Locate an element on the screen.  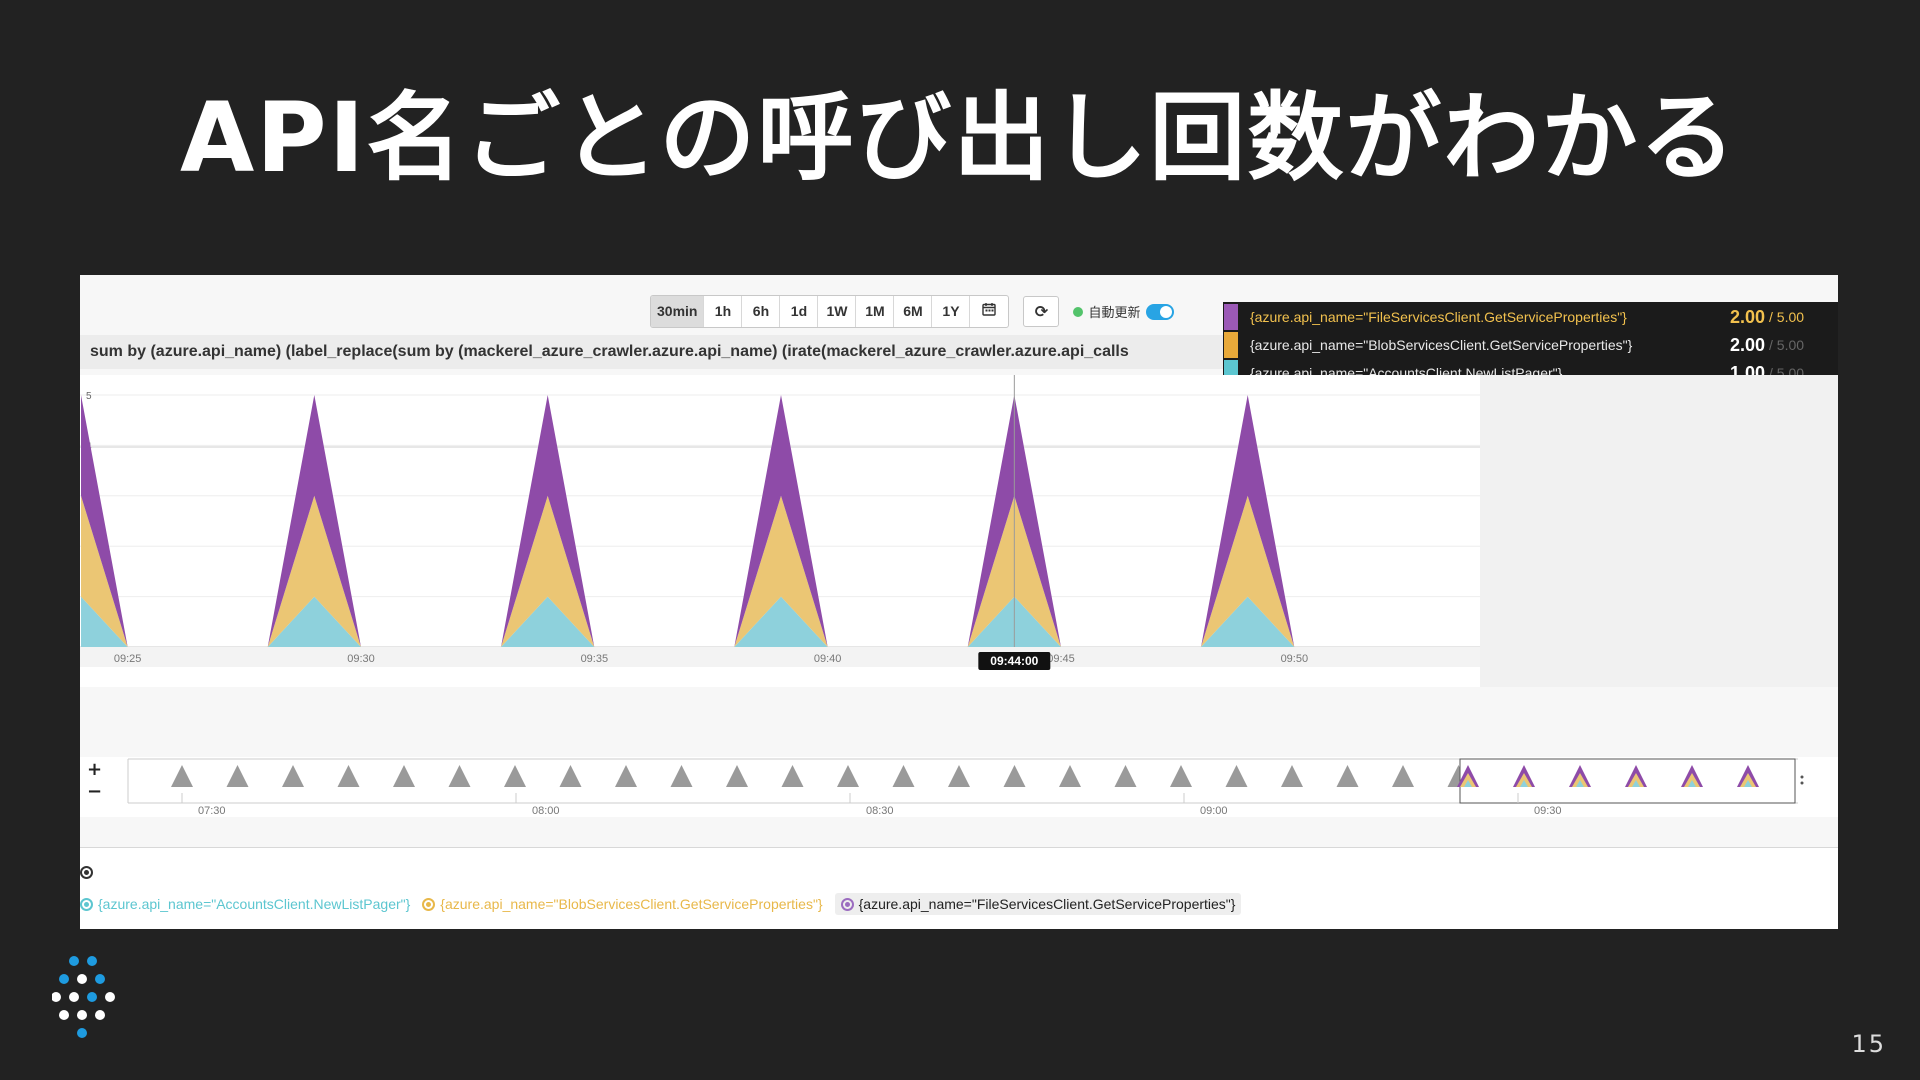
calendar-icon is located at coordinates (989, 311).